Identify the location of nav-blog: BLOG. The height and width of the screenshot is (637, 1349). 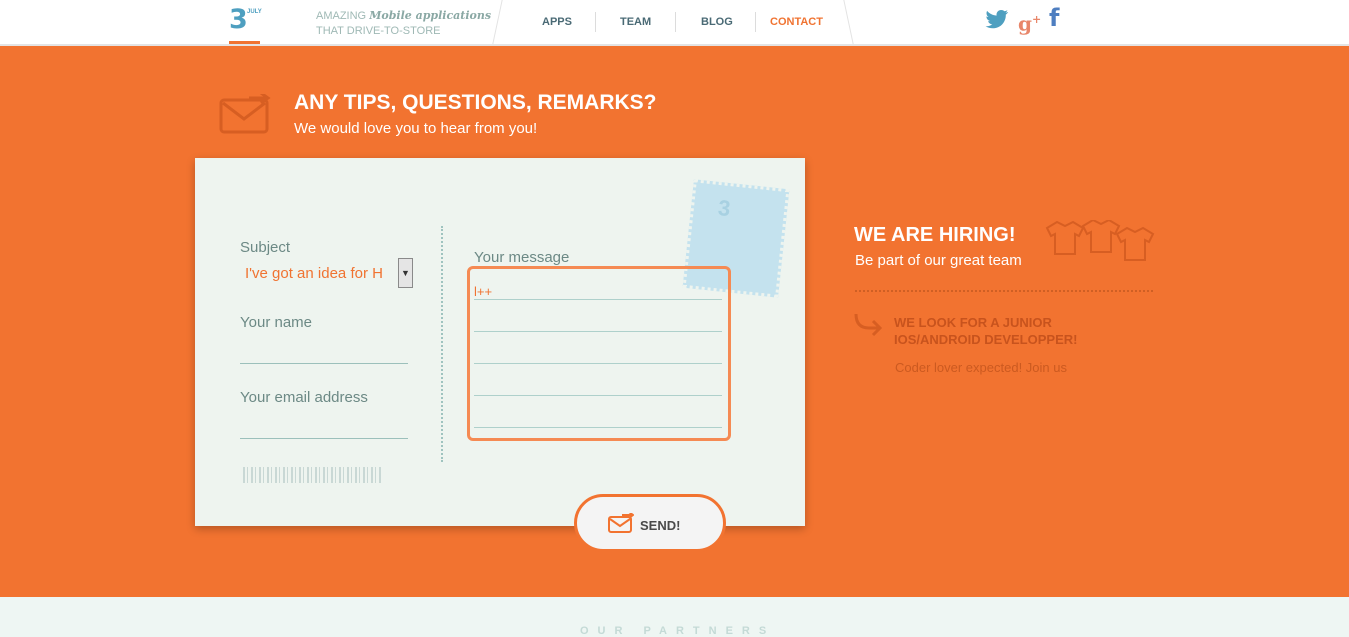
(717, 22).